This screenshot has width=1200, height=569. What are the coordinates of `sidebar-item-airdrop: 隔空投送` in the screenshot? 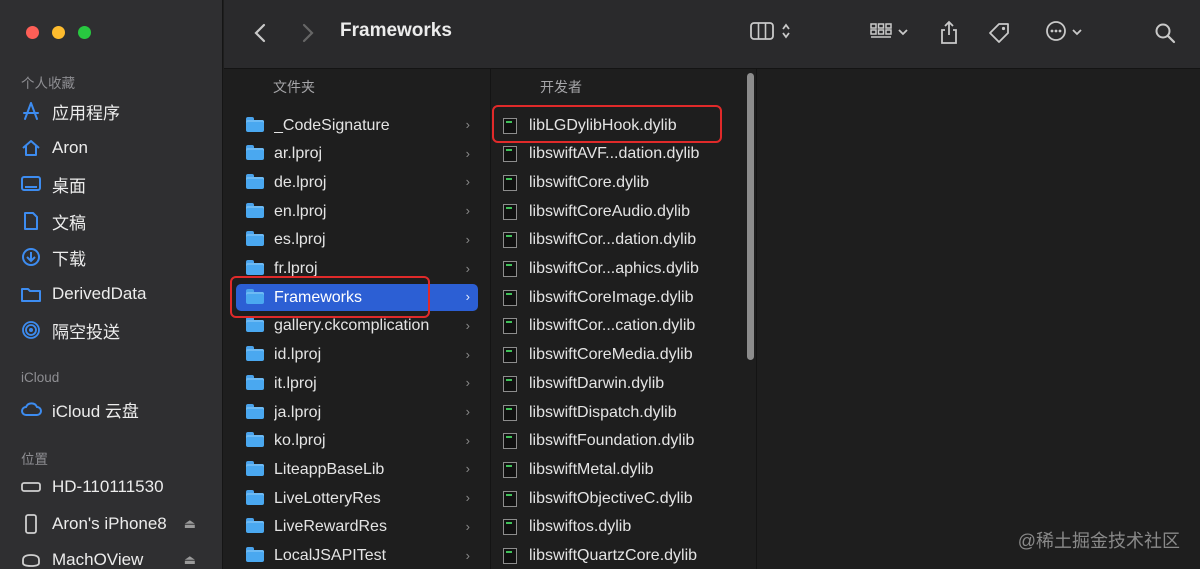 It's located at (115, 330).